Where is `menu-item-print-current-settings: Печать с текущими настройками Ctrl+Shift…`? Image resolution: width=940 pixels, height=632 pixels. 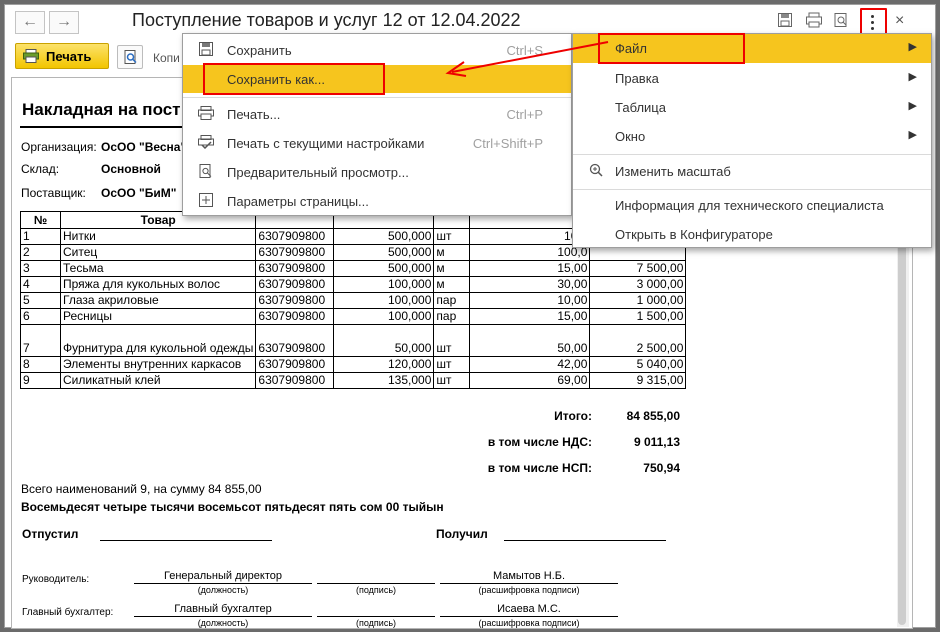
menu-item-print-current-settings: Печать с текущими настройками Ctrl+Shift… is located at coordinates (377, 143).